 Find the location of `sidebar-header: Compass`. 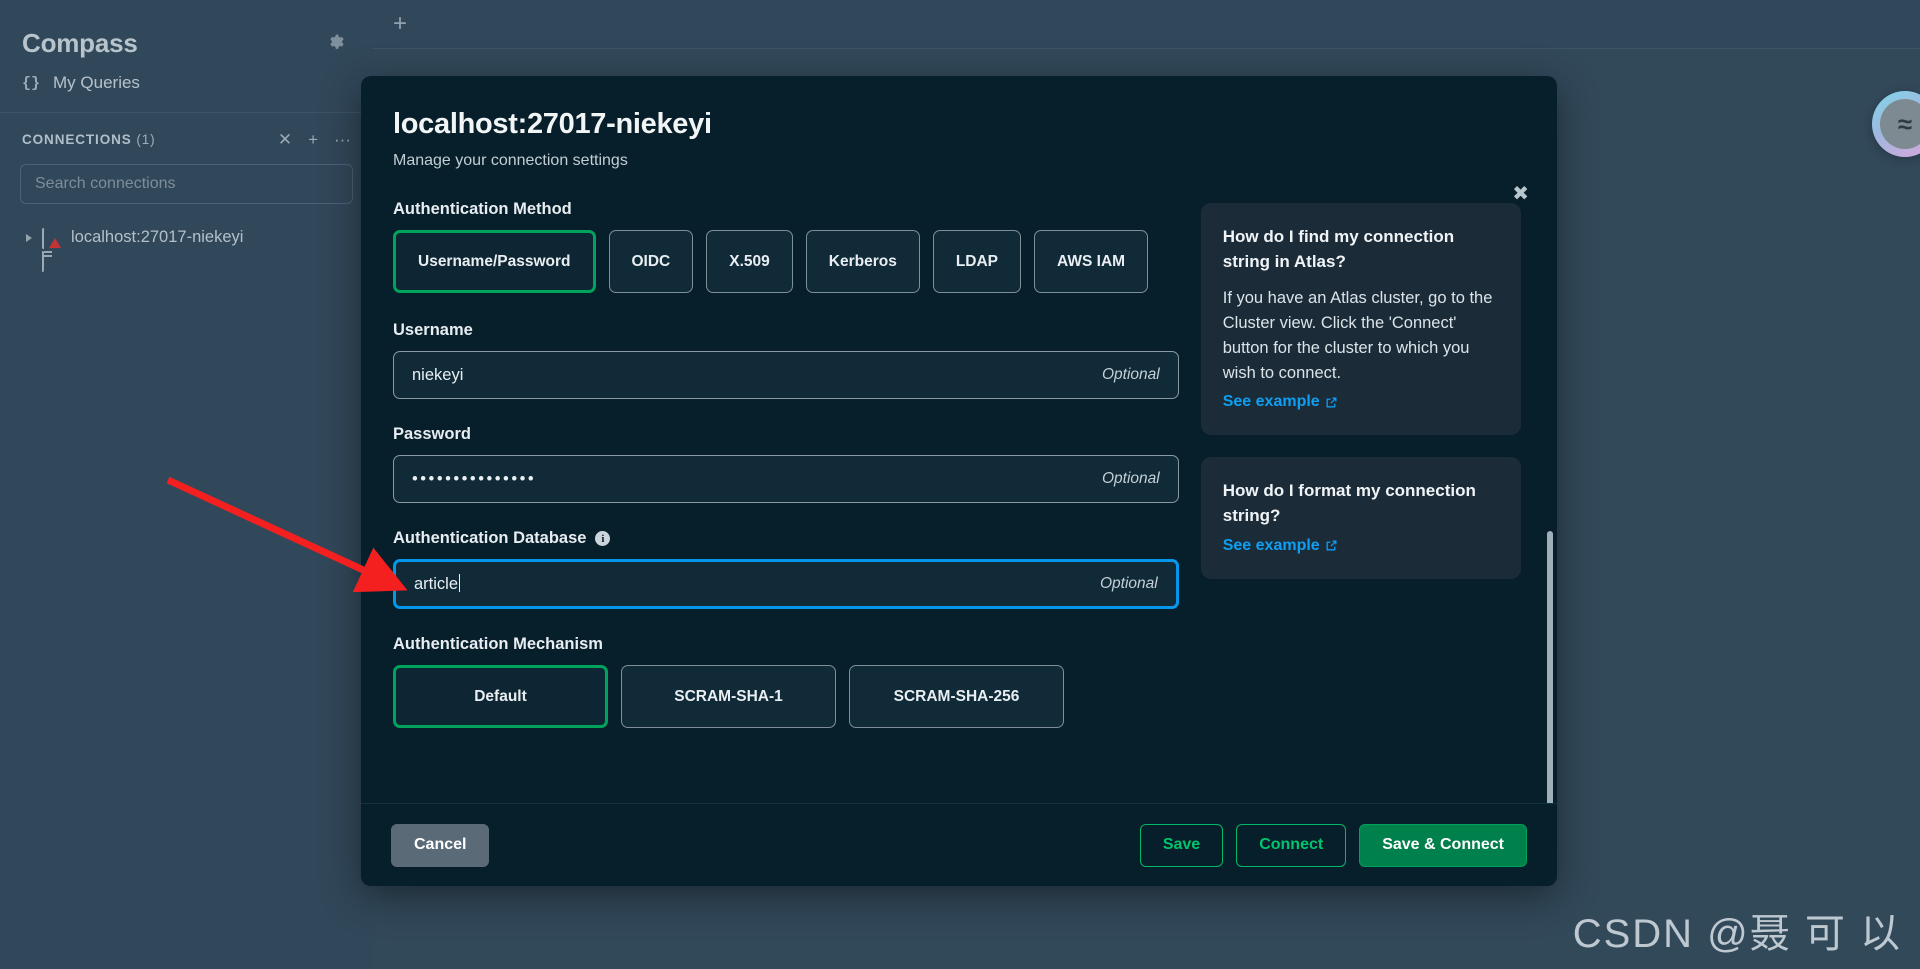

sidebar-header: Compass is located at coordinates (186, 31).